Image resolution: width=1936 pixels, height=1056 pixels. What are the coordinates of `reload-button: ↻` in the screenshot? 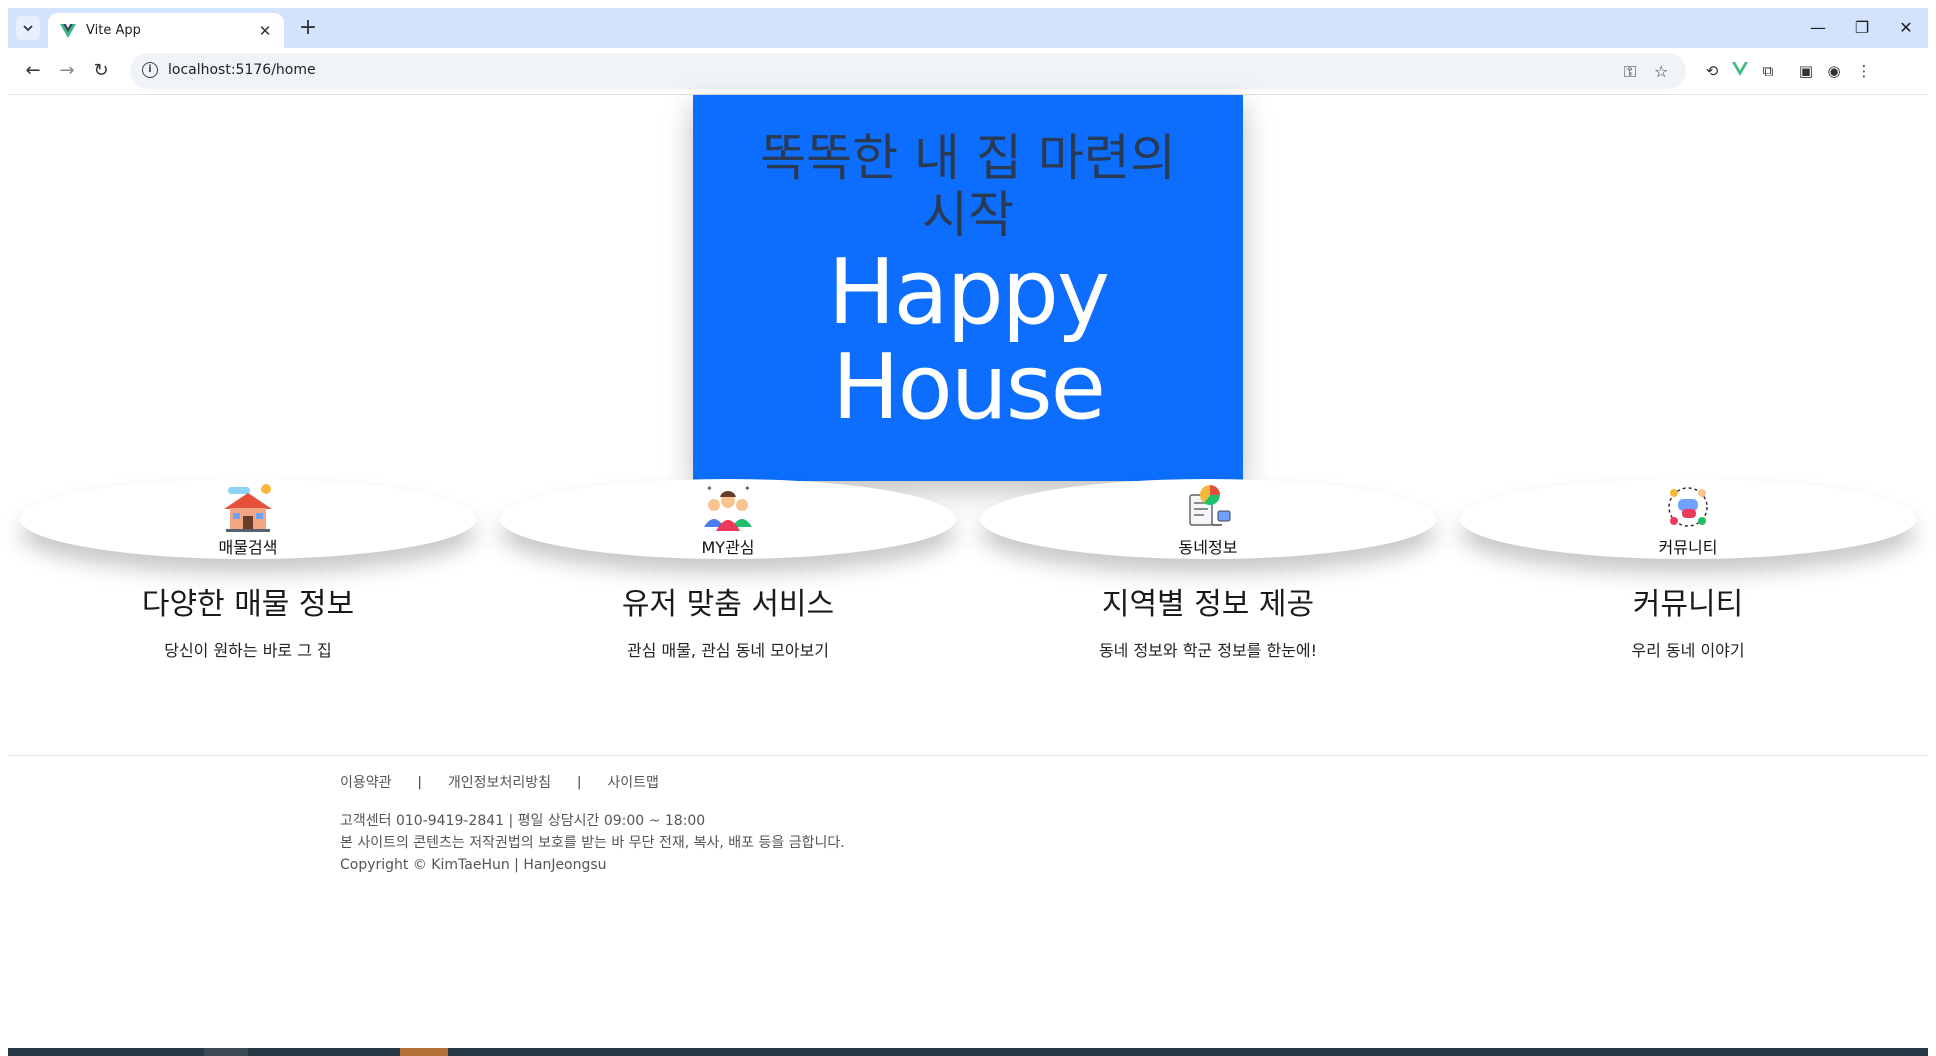 It's located at (101, 71).